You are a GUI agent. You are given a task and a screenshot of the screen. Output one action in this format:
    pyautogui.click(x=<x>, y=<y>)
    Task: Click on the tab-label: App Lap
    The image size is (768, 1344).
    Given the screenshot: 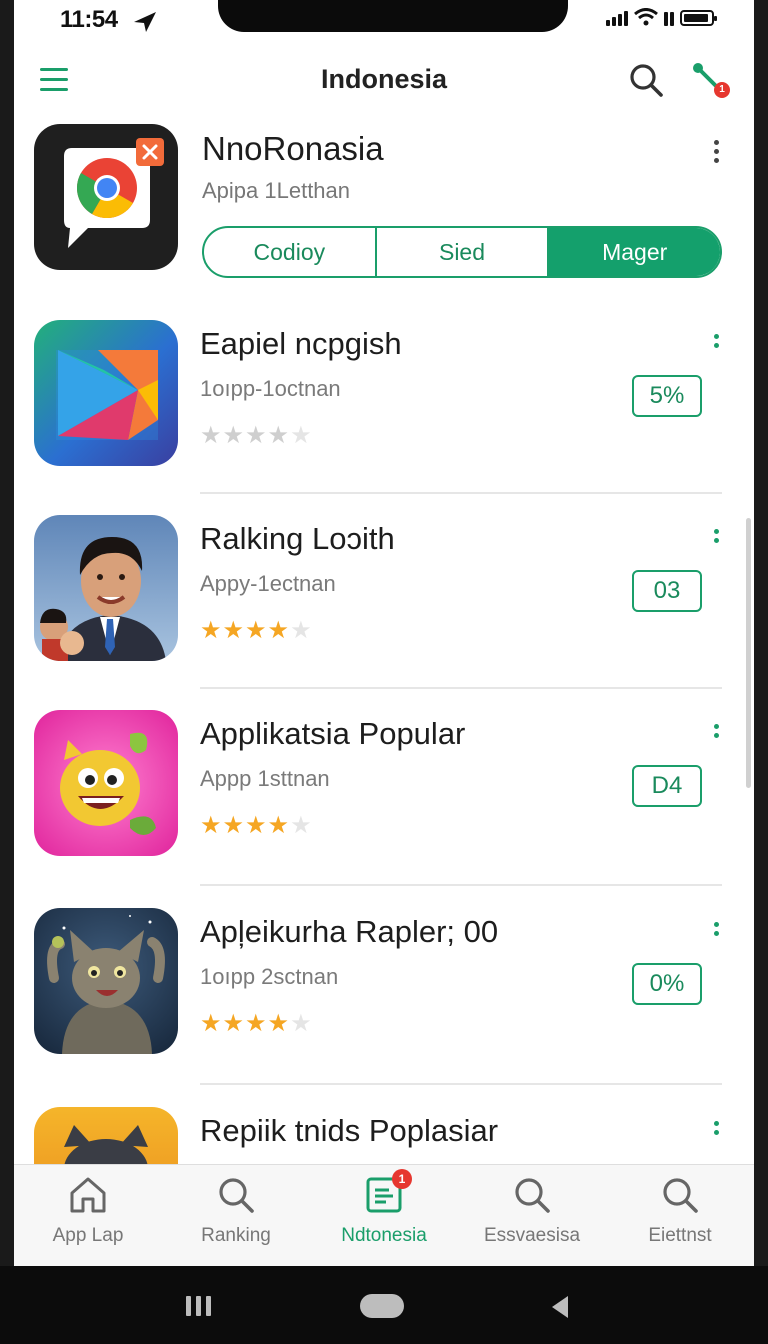 What is the action you would take?
    pyautogui.click(x=88, y=1235)
    